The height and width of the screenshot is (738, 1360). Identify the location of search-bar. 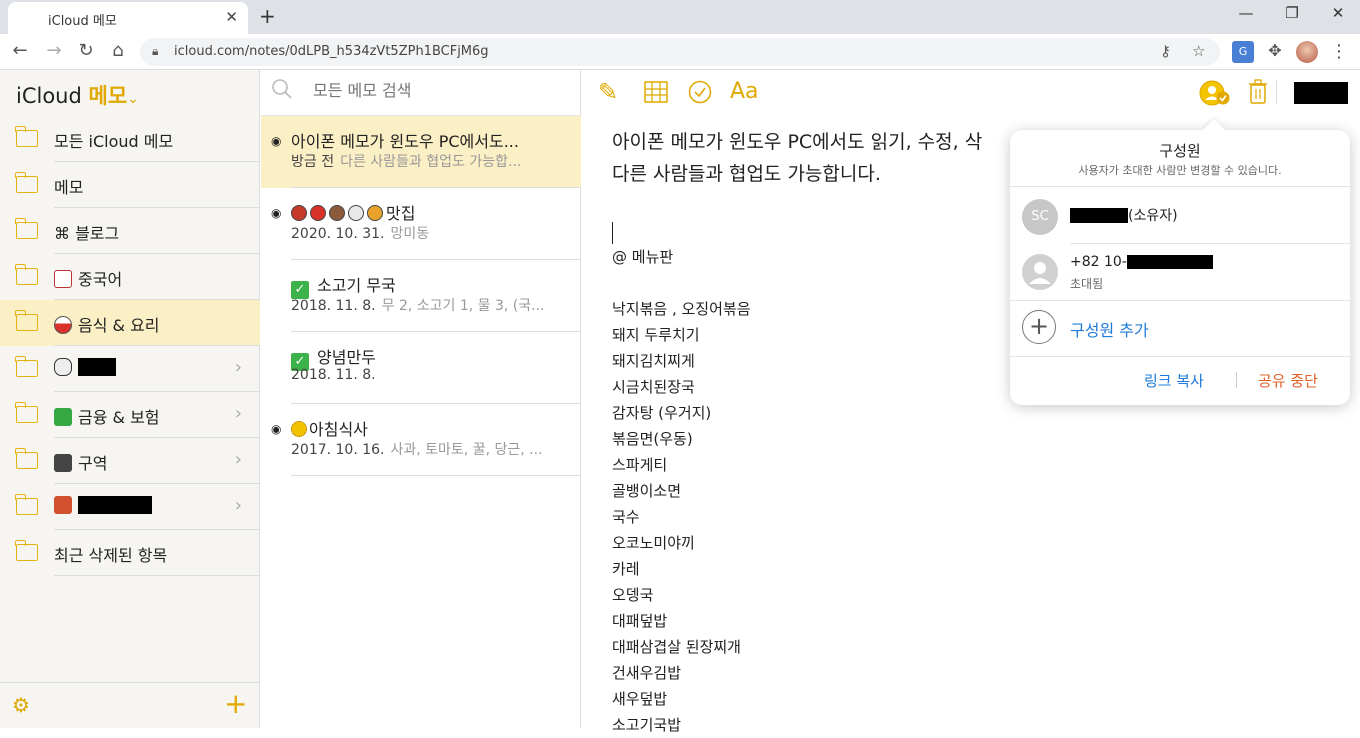
(421, 93).